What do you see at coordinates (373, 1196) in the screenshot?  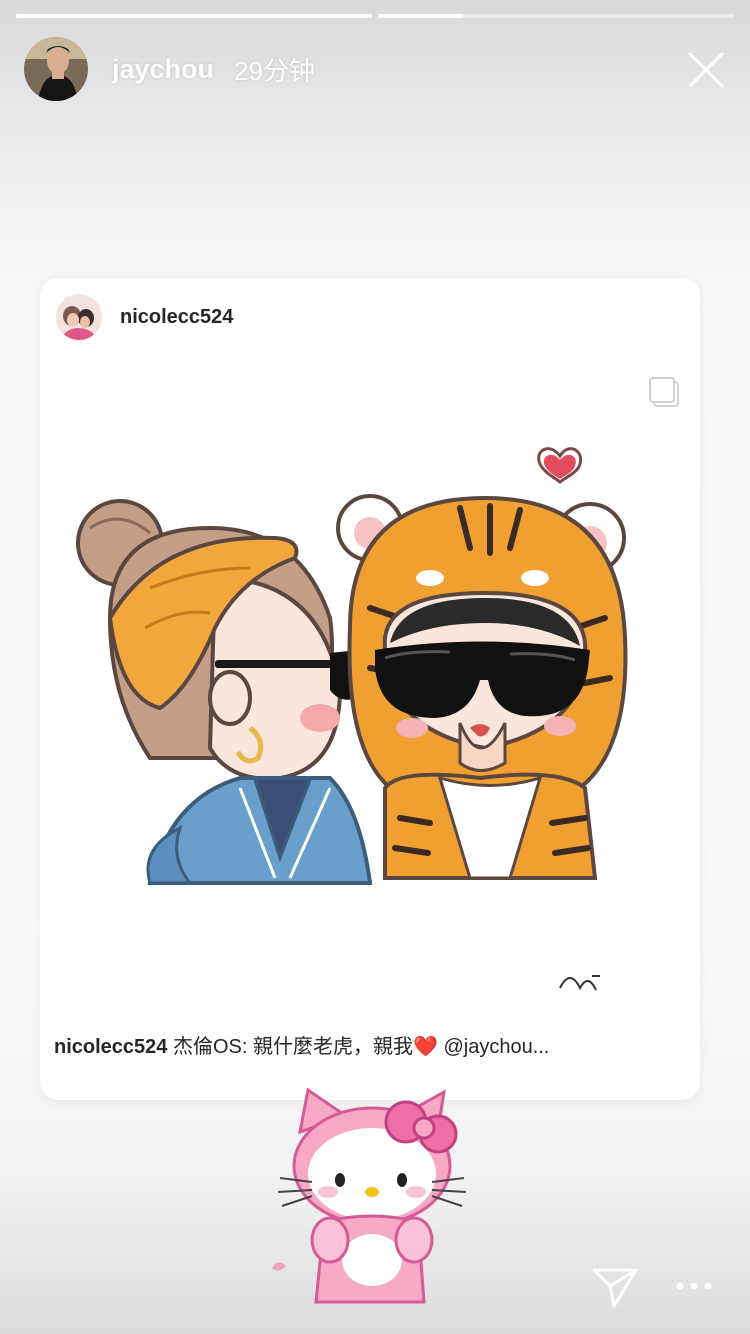 I see `hello-kitty-sticker` at bounding box center [373, 1196].